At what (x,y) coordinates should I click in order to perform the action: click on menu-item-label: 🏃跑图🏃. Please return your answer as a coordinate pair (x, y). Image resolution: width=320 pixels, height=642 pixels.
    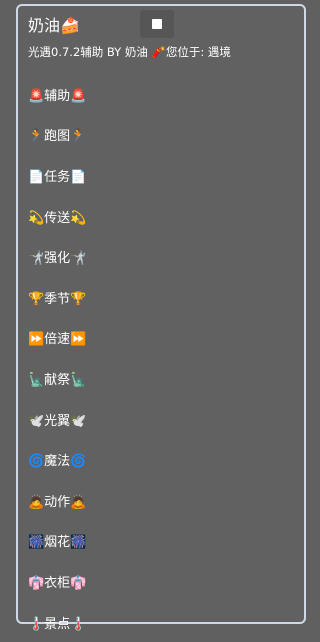
    Looking at the image, I should click on (57, 137).